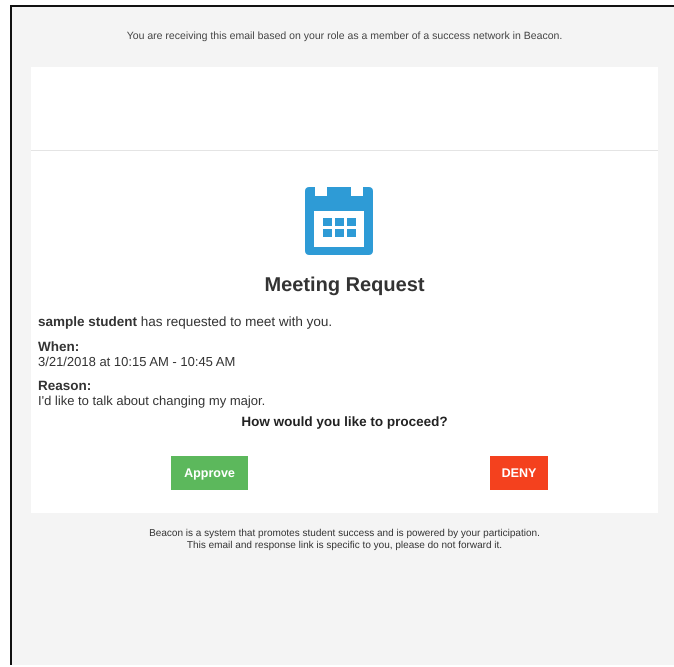 The width and height of the screenshot is (674, 667). Describe the element at coordinates (345, 36) in the screenshot. I see `notice-text: You are receiving this email based on your role as a member of a success network in Beacon.` at that location.